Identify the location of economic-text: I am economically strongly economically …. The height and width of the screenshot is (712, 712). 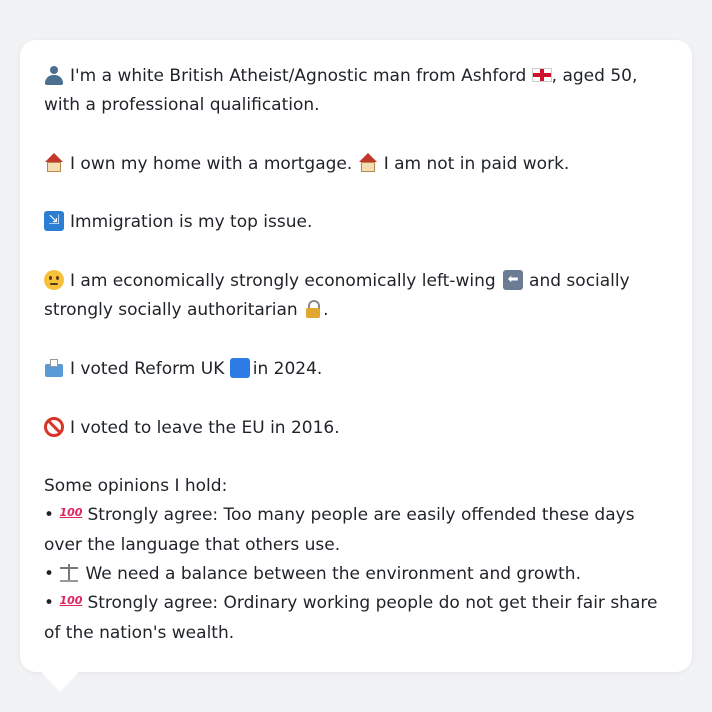
(283, 281).